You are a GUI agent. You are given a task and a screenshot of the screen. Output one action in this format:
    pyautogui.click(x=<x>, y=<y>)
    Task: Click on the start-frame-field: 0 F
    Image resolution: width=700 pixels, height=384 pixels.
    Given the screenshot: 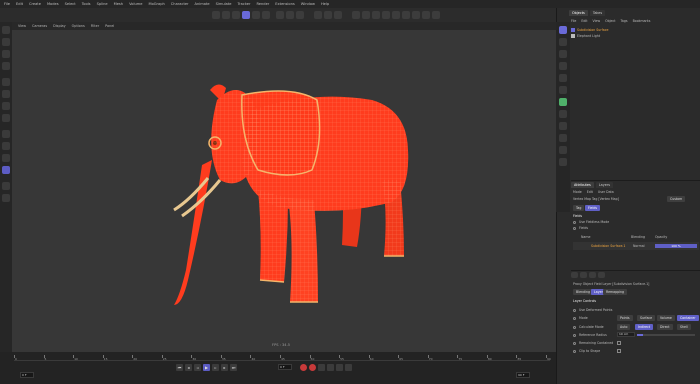 What is the action you would take?
    pyautogui.click(x=27, y=375)
    